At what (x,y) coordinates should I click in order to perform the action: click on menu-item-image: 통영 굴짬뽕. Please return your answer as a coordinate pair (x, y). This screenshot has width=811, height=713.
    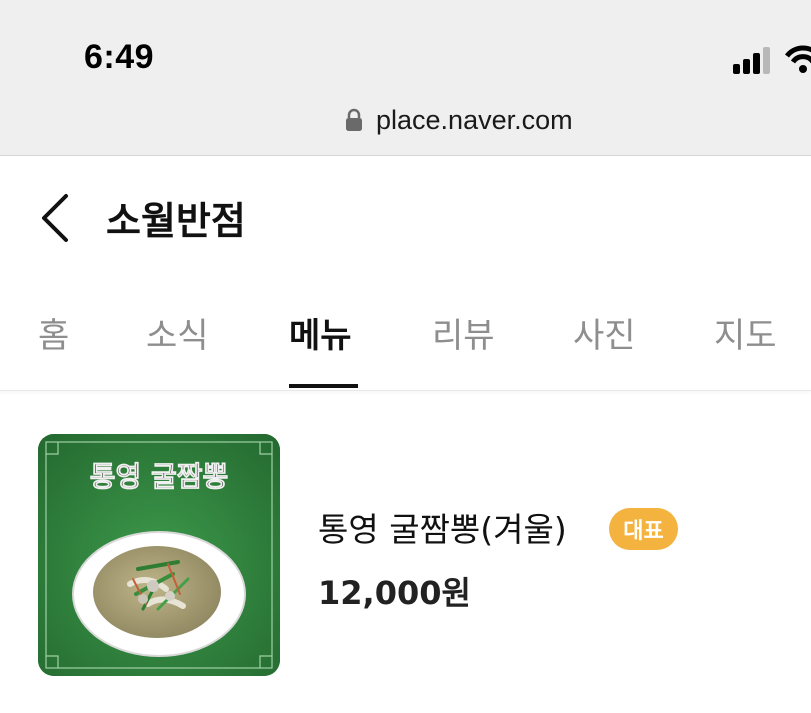
    Looking at the image, I should click on (159, 555).